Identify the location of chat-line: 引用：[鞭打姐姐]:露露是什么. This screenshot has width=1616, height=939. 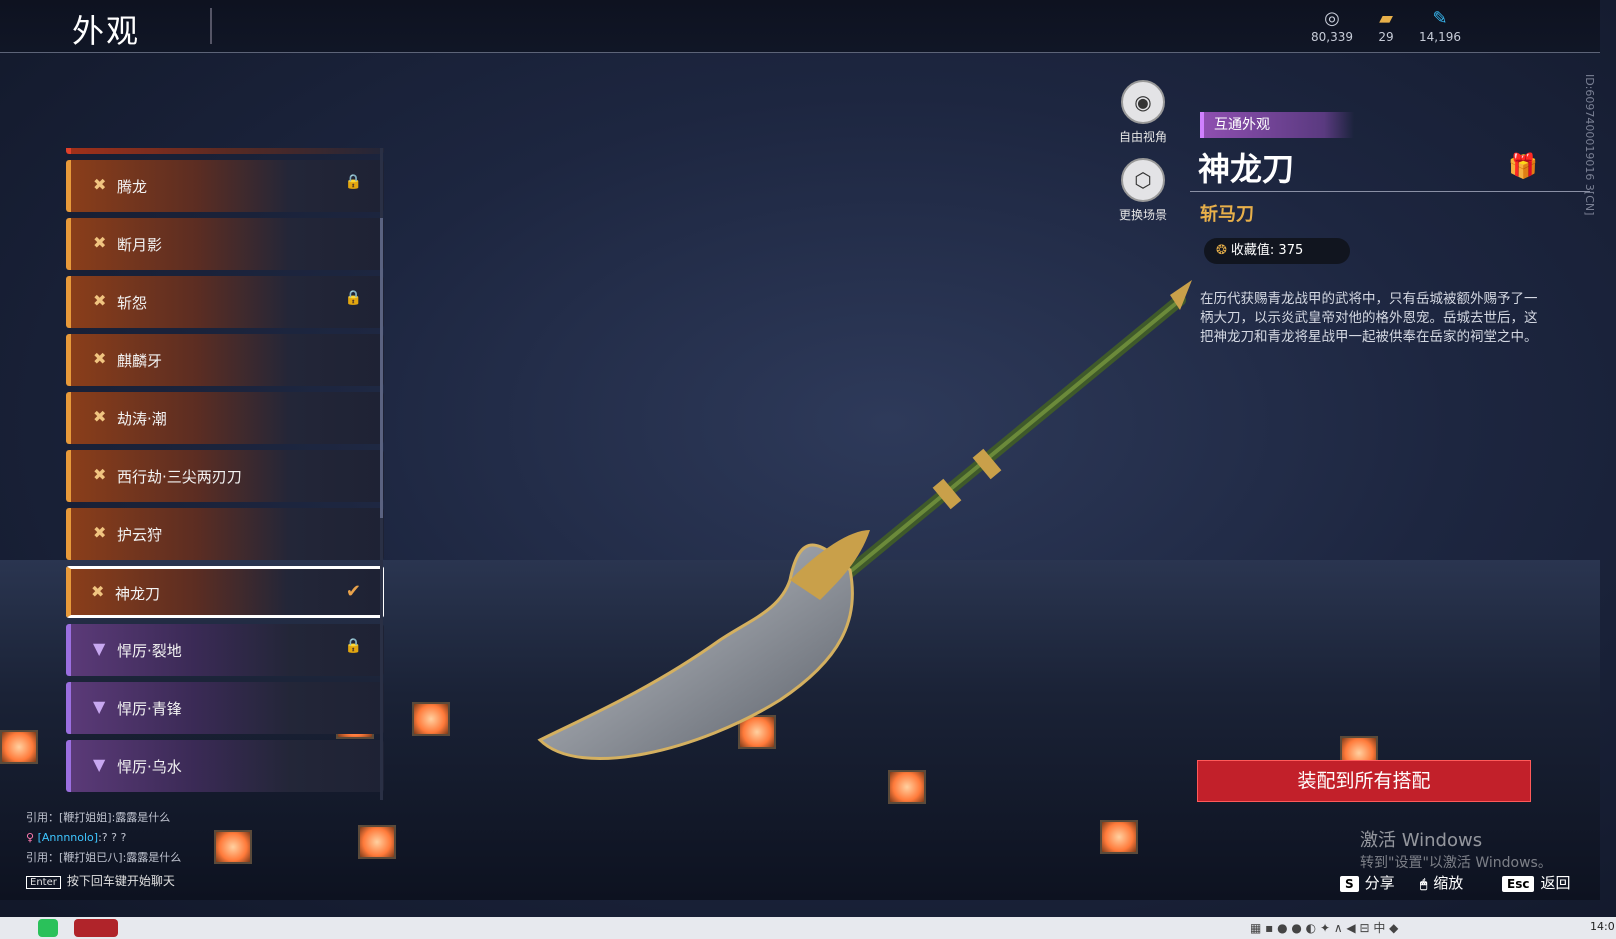
(98, 817).